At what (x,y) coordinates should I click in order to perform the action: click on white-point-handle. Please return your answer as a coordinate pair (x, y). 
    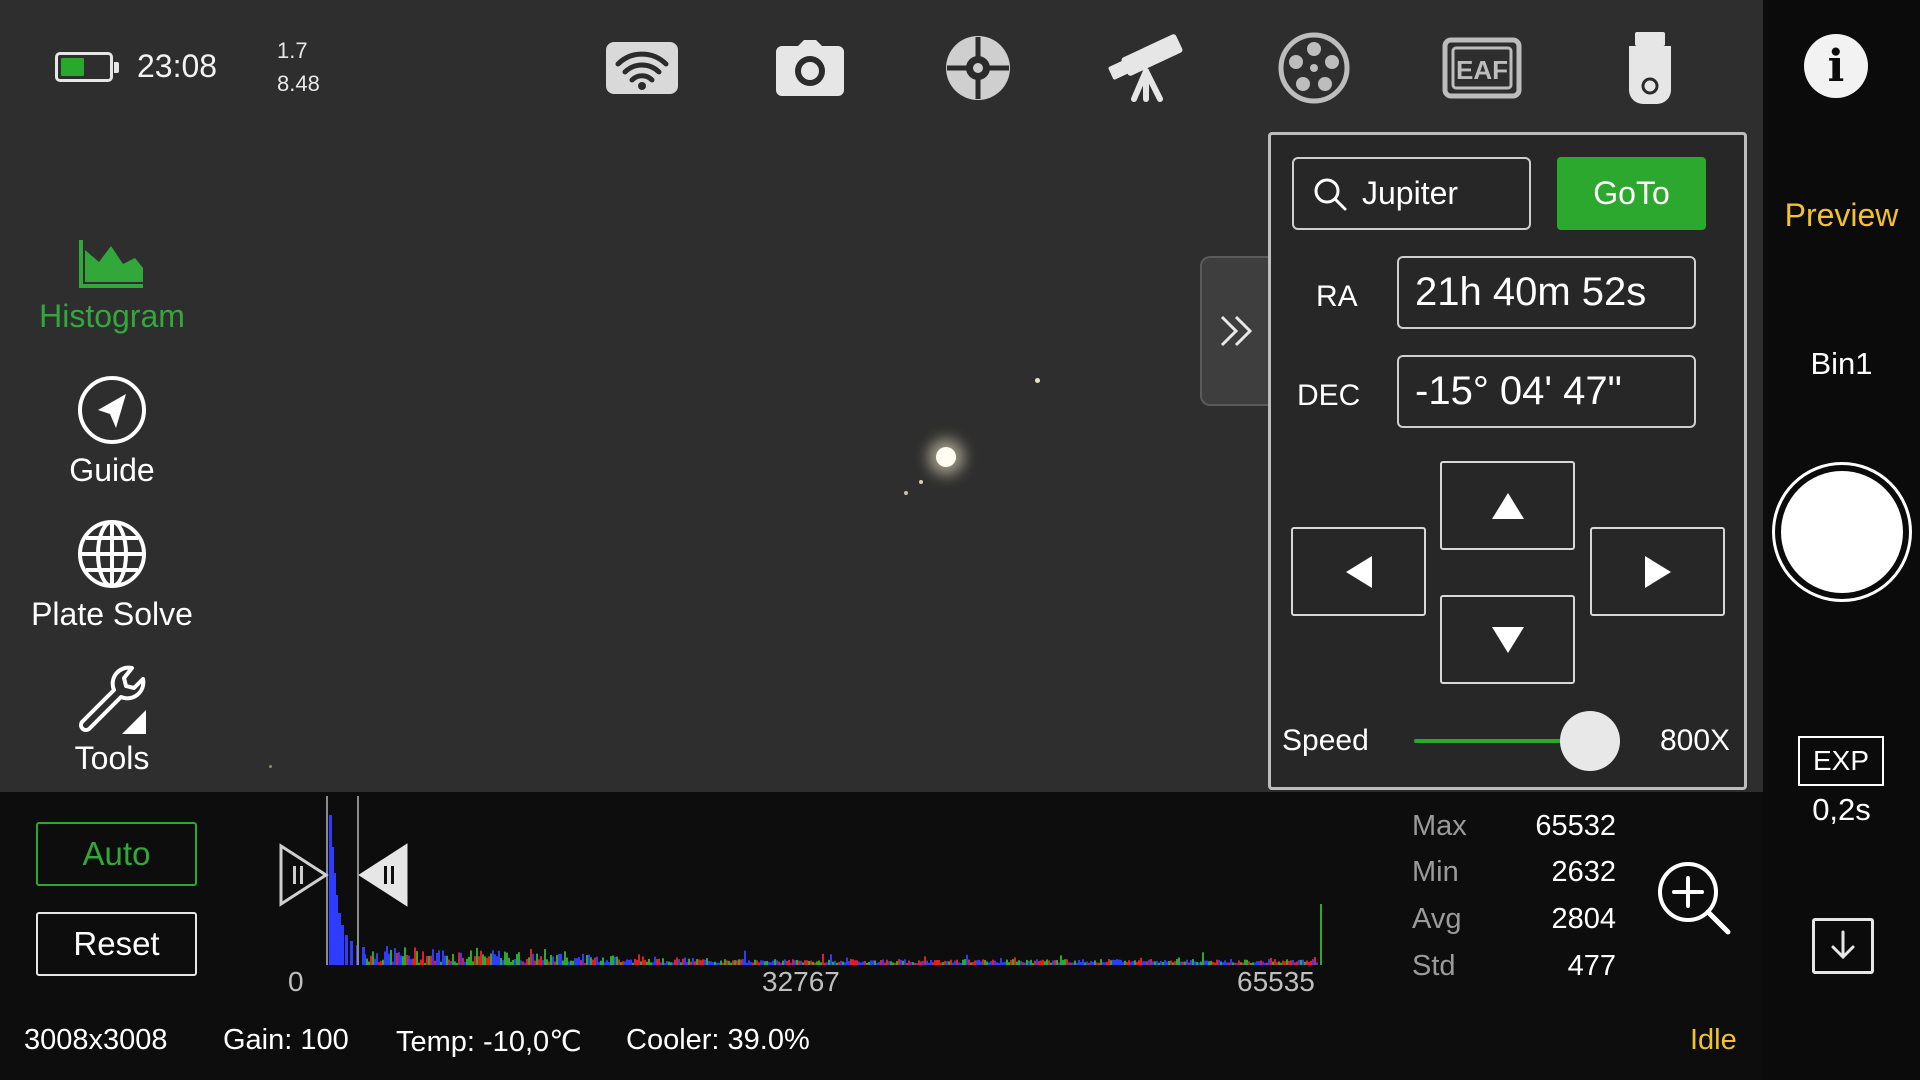
    Looking at the image, I should click on (383, 875).